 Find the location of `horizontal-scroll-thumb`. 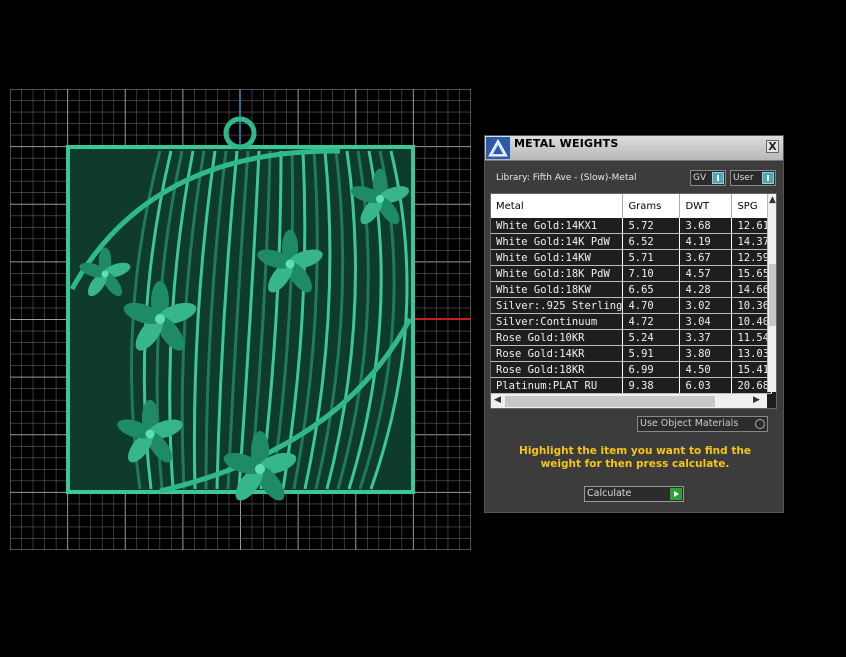

horizontal-scroll-thumb is located at coordinates (610, 401).